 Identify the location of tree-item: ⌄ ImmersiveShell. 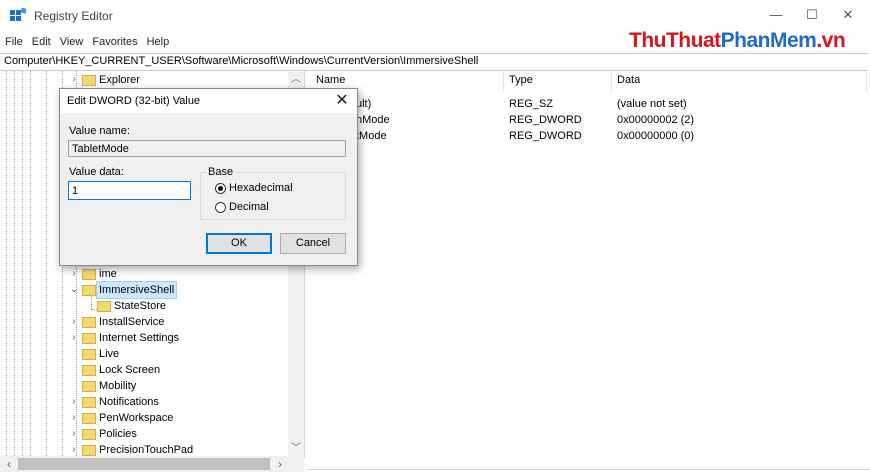
(144, 290).